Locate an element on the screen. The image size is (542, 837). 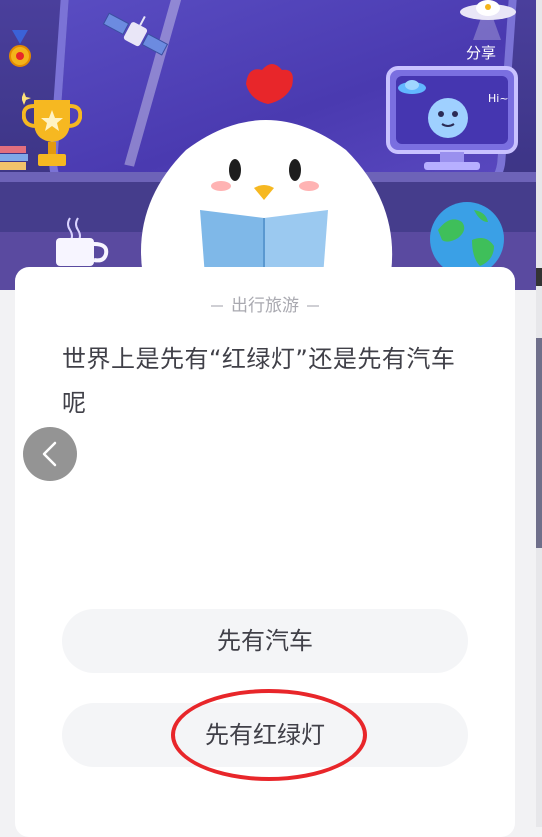
back-button is located at coordinates (50, 454).